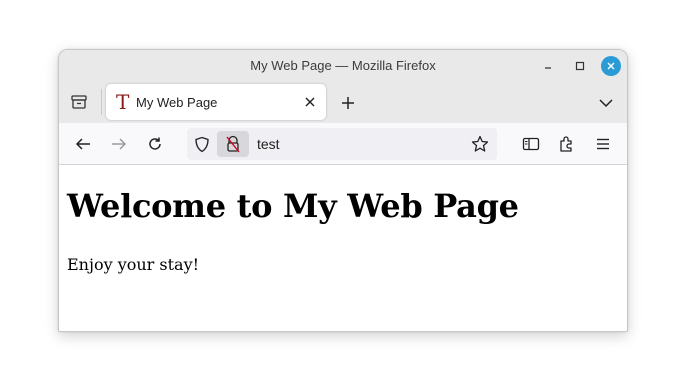 The width and height of the screenshot is (680, 380). I want to click on app-menu-button, so click(603, 144).